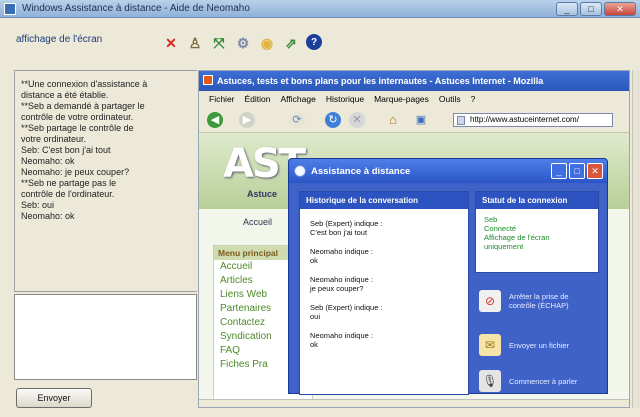 The width and height of the screenshot is (640, 417). Describe the element at coordinates (84, 84) in the screenshot. I see `chat-line: **Une connexion d'assistance à` at that location.